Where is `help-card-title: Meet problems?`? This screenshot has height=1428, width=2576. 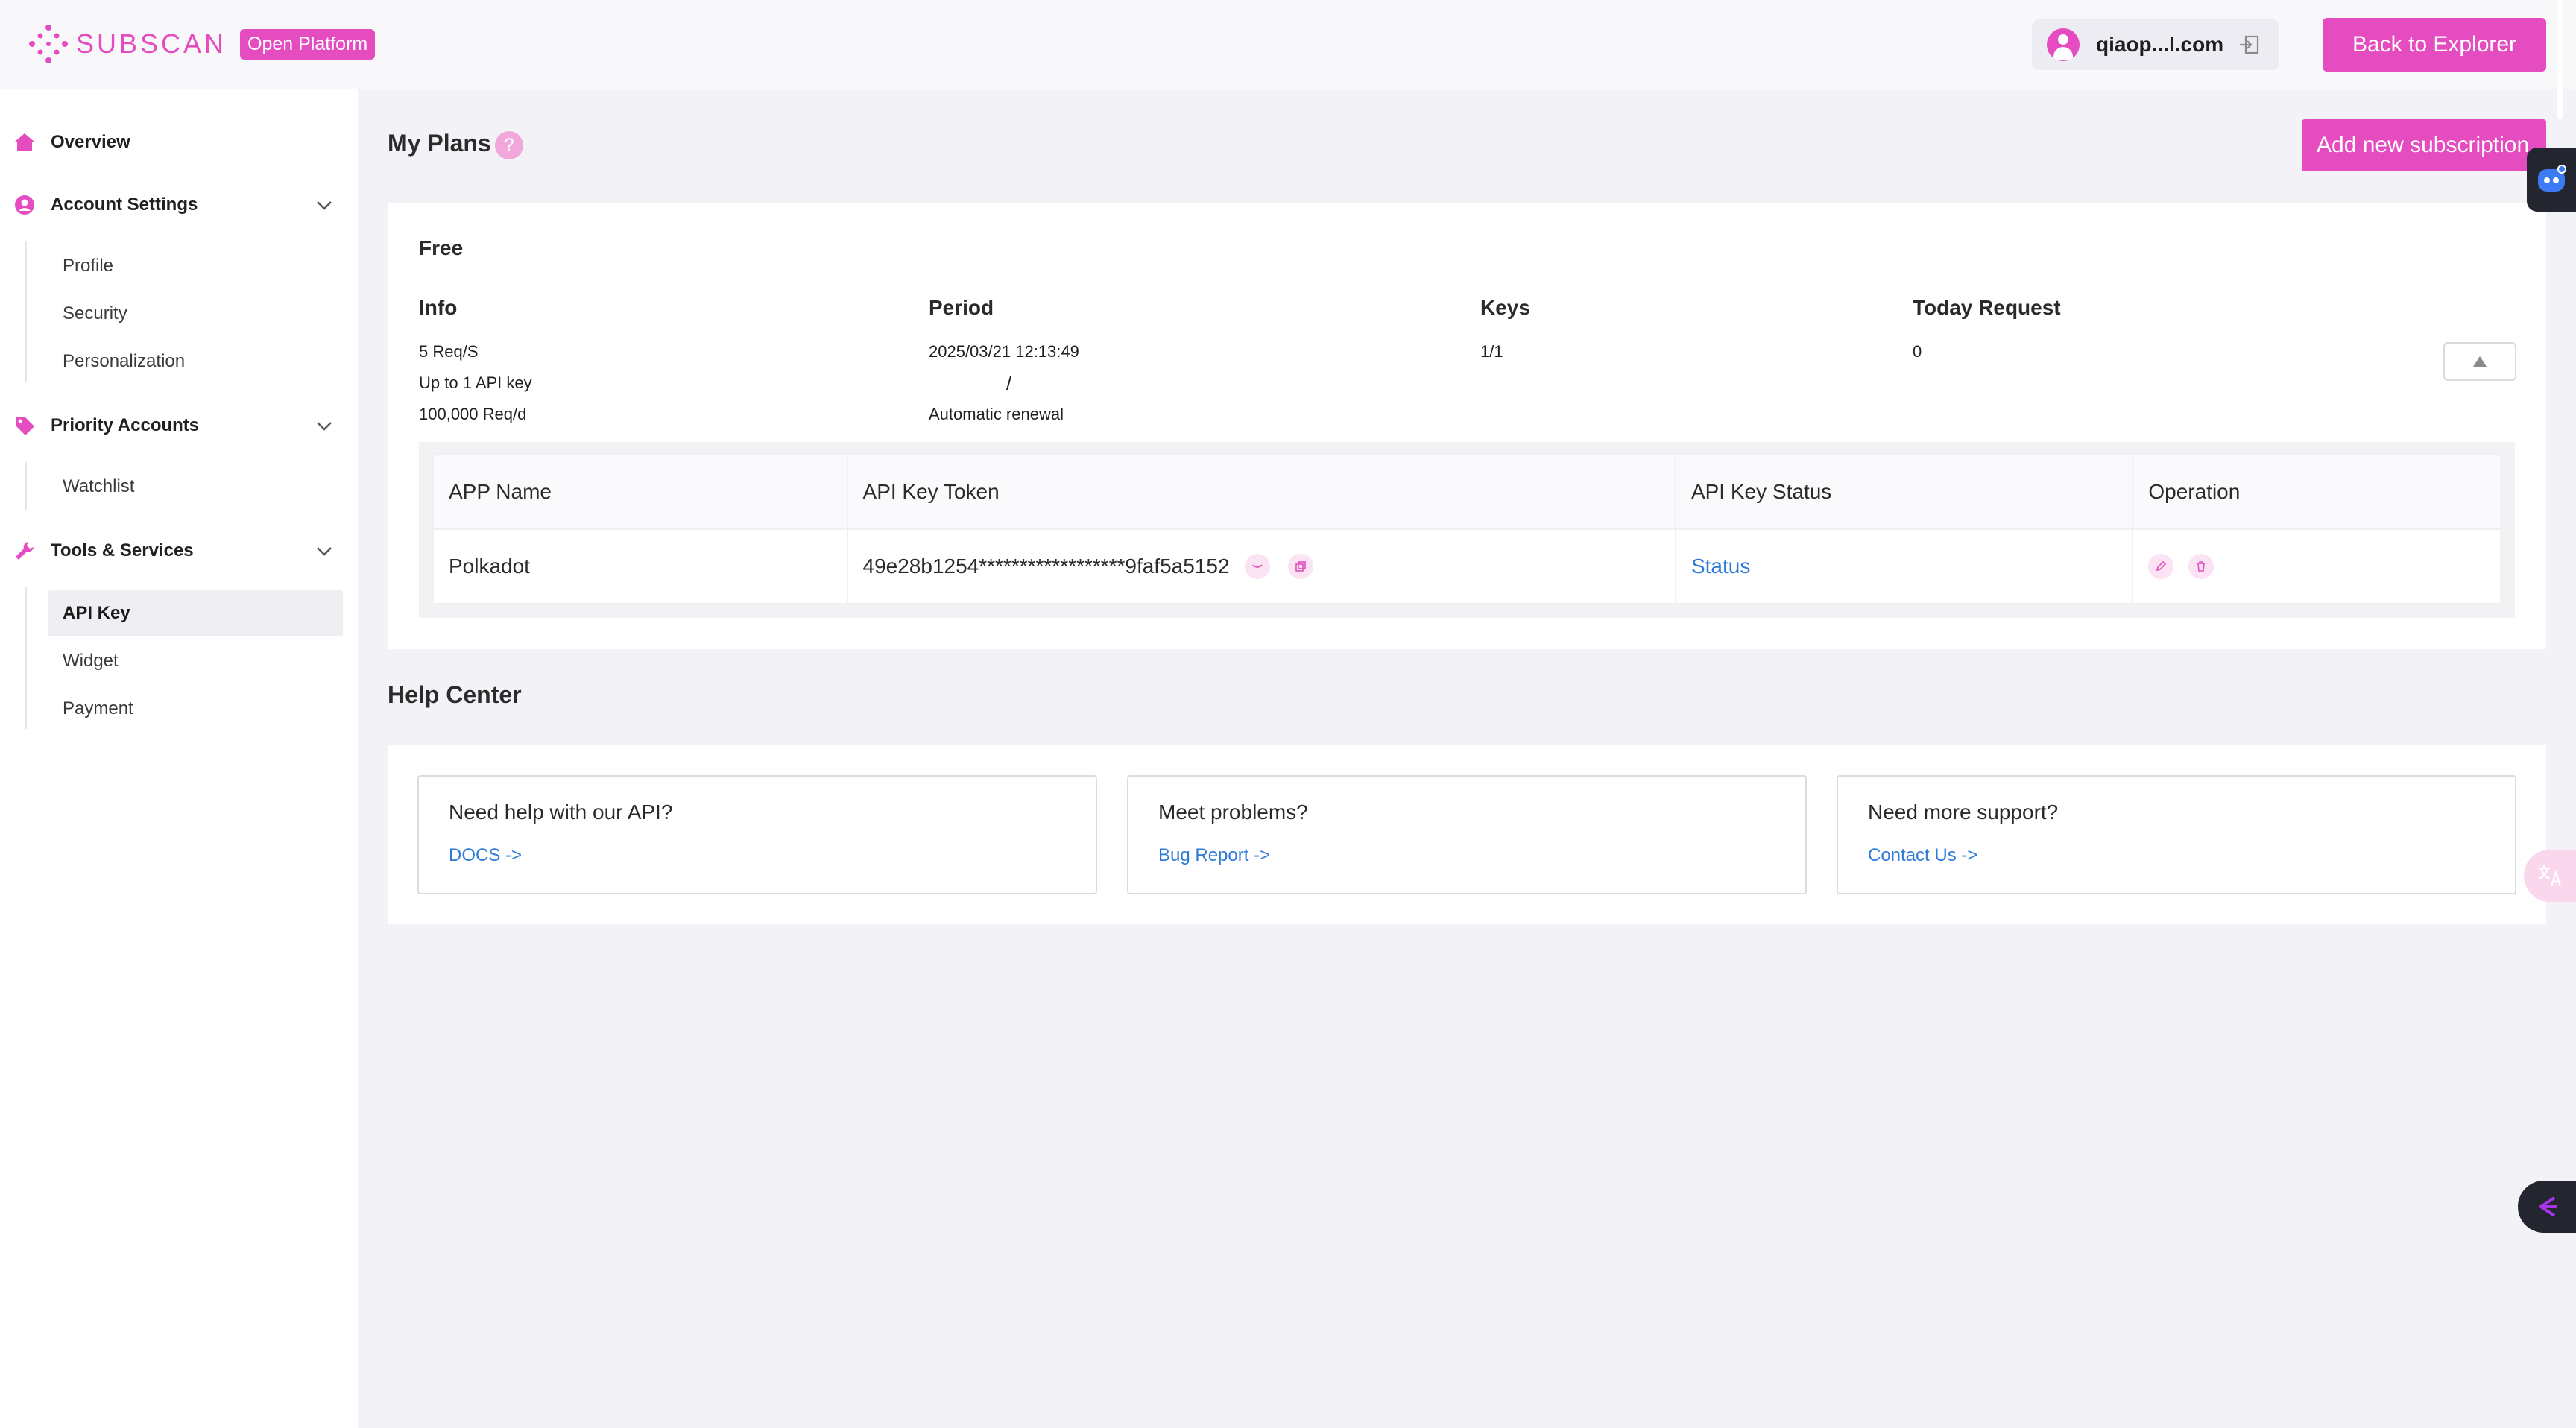
help-card-title: Meet problems? is located at coordinates (1233, 812).